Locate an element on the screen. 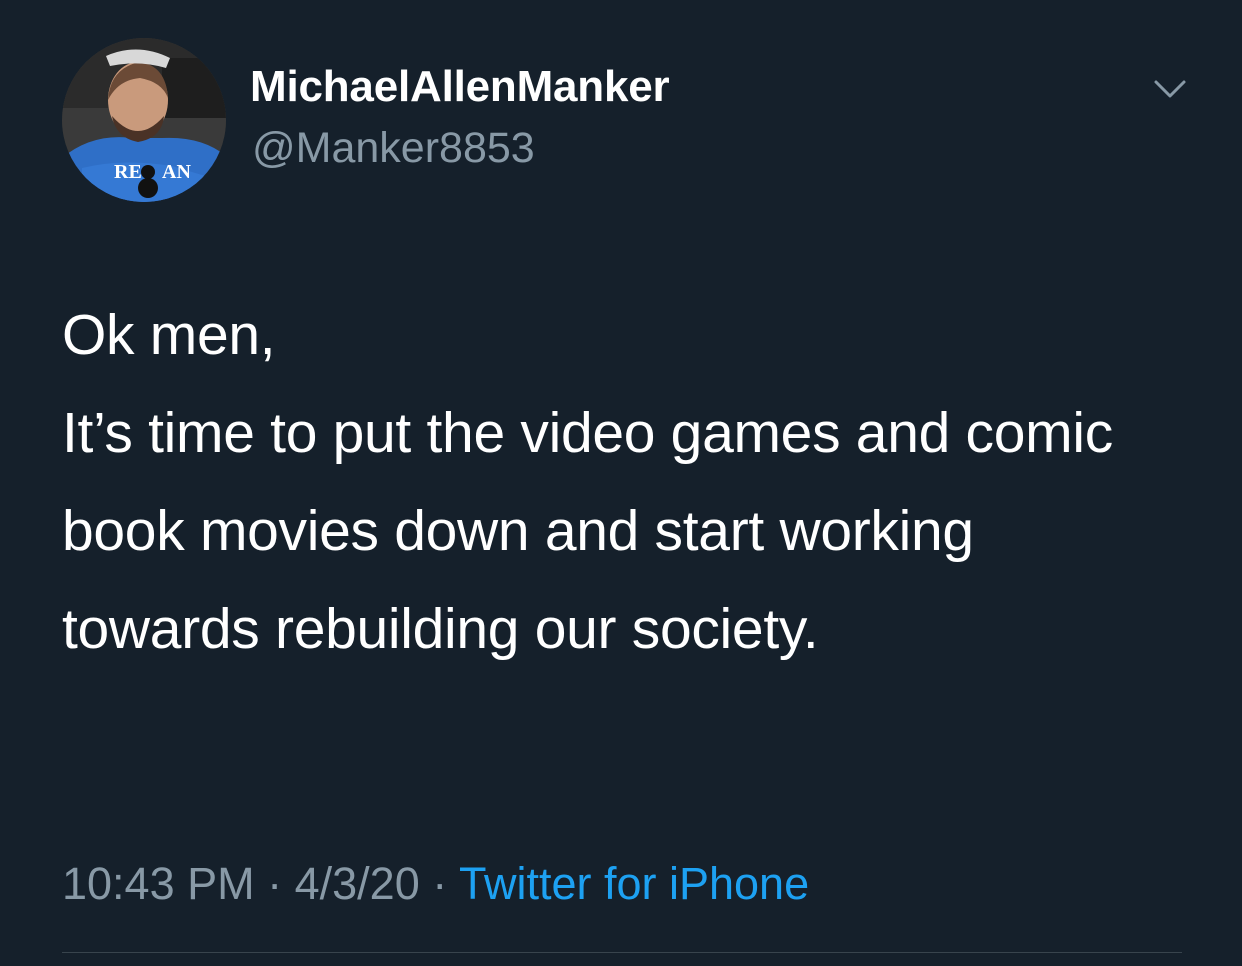 The width and height of the screenshot is (1242, 966). tweet-time: 10:43 PM is located at coordinates (158, 883).